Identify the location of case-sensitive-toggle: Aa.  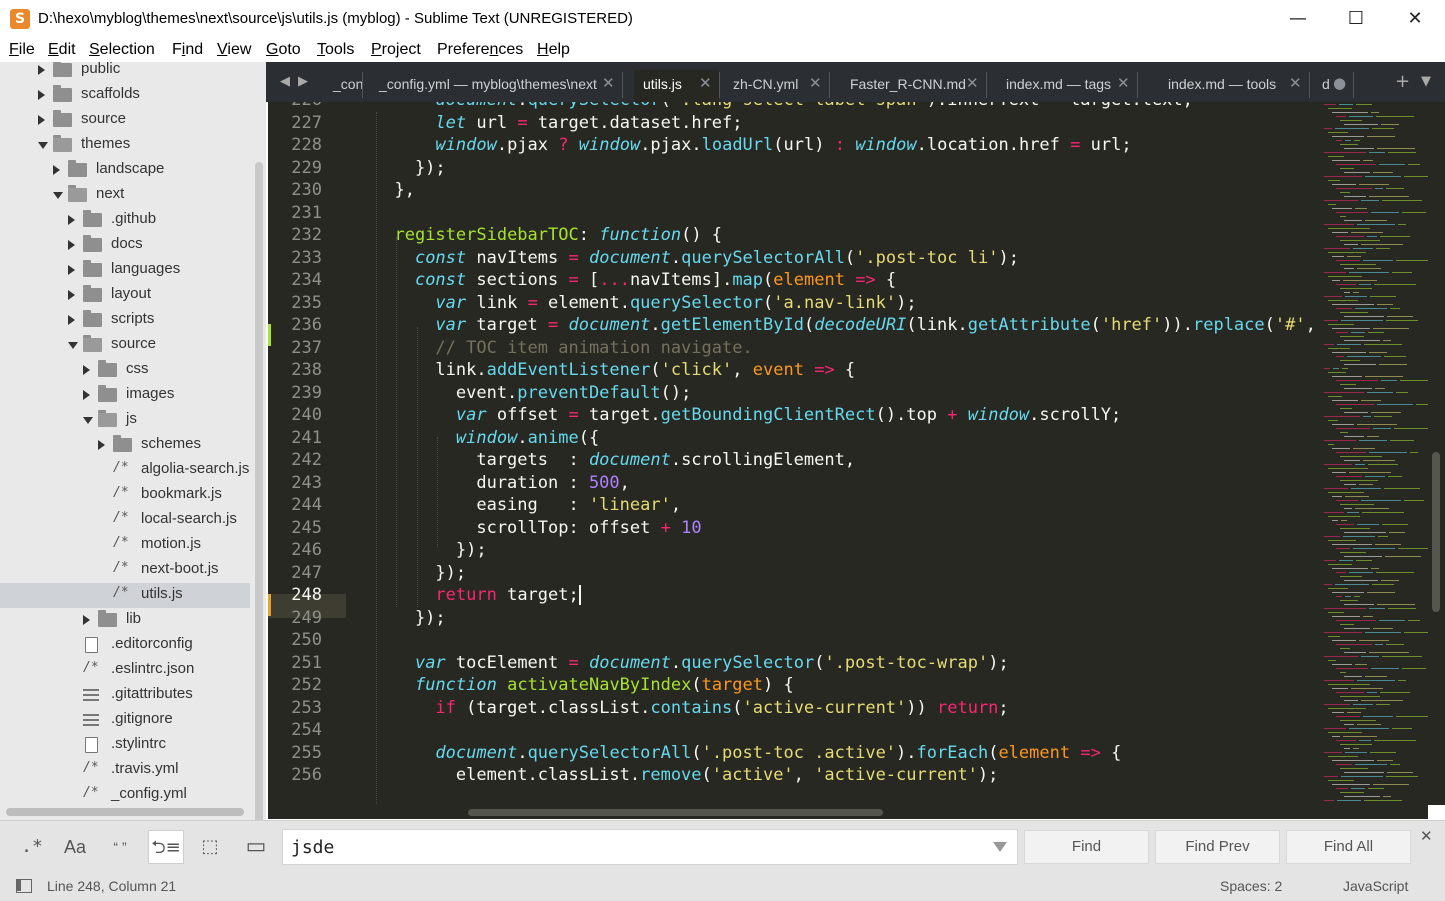
(75, 847).